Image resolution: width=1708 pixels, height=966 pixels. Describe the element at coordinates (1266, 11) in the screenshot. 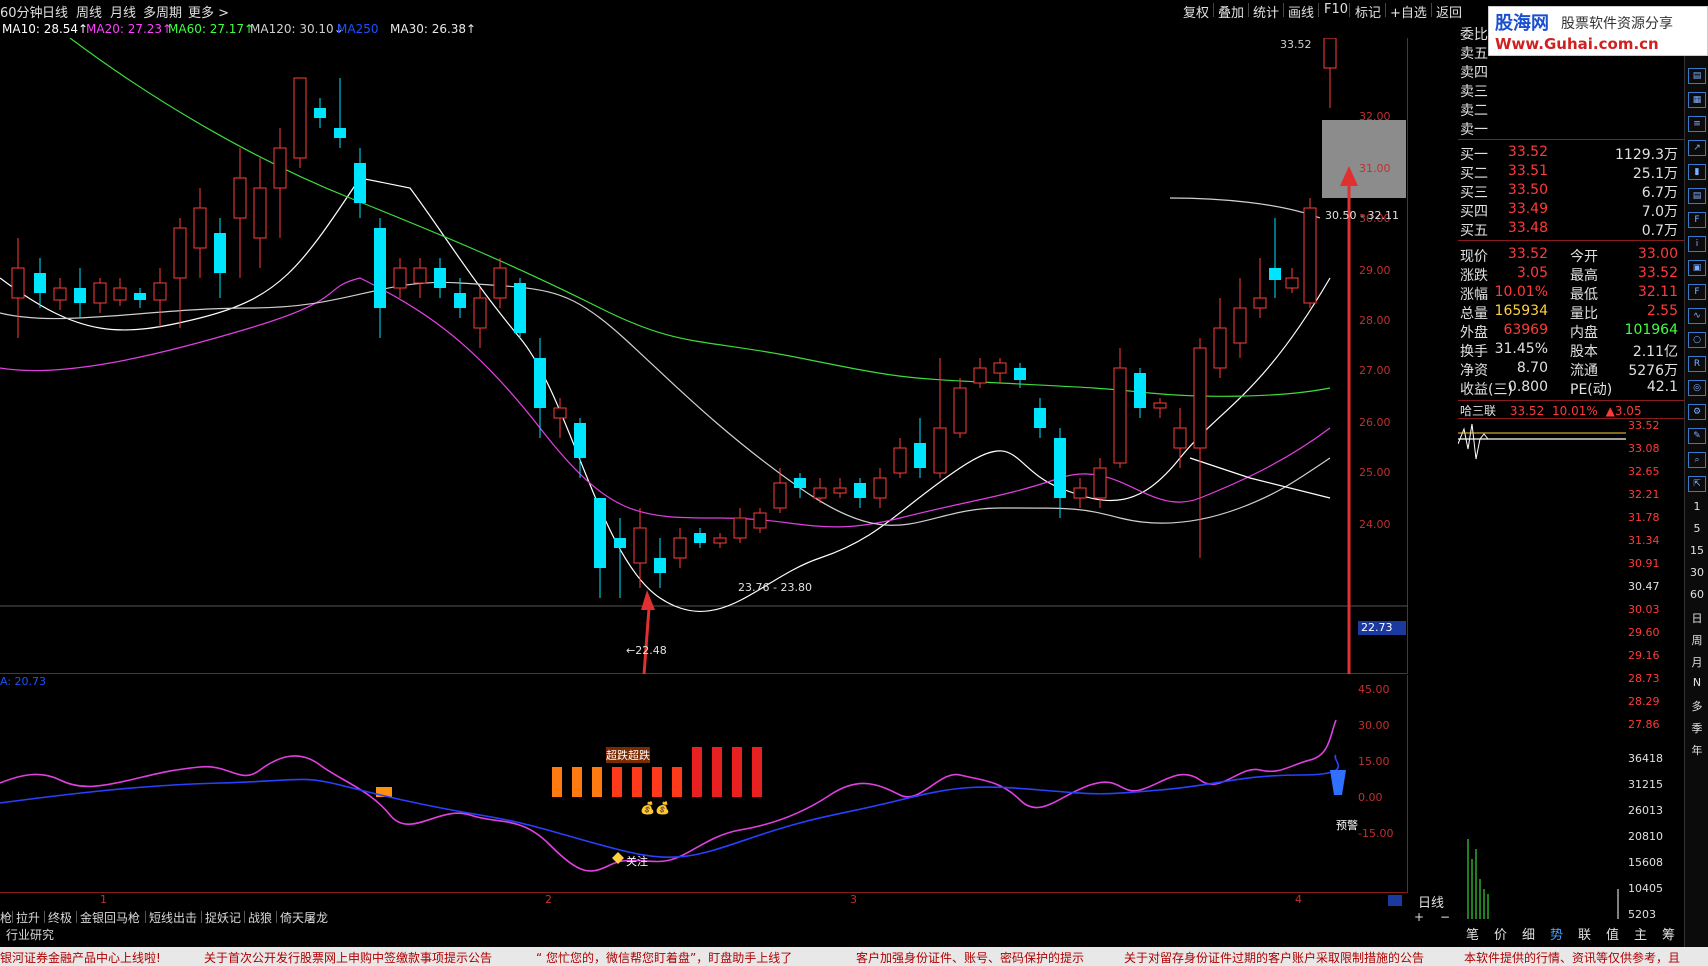

I see `stats-button: 统计` at that location.